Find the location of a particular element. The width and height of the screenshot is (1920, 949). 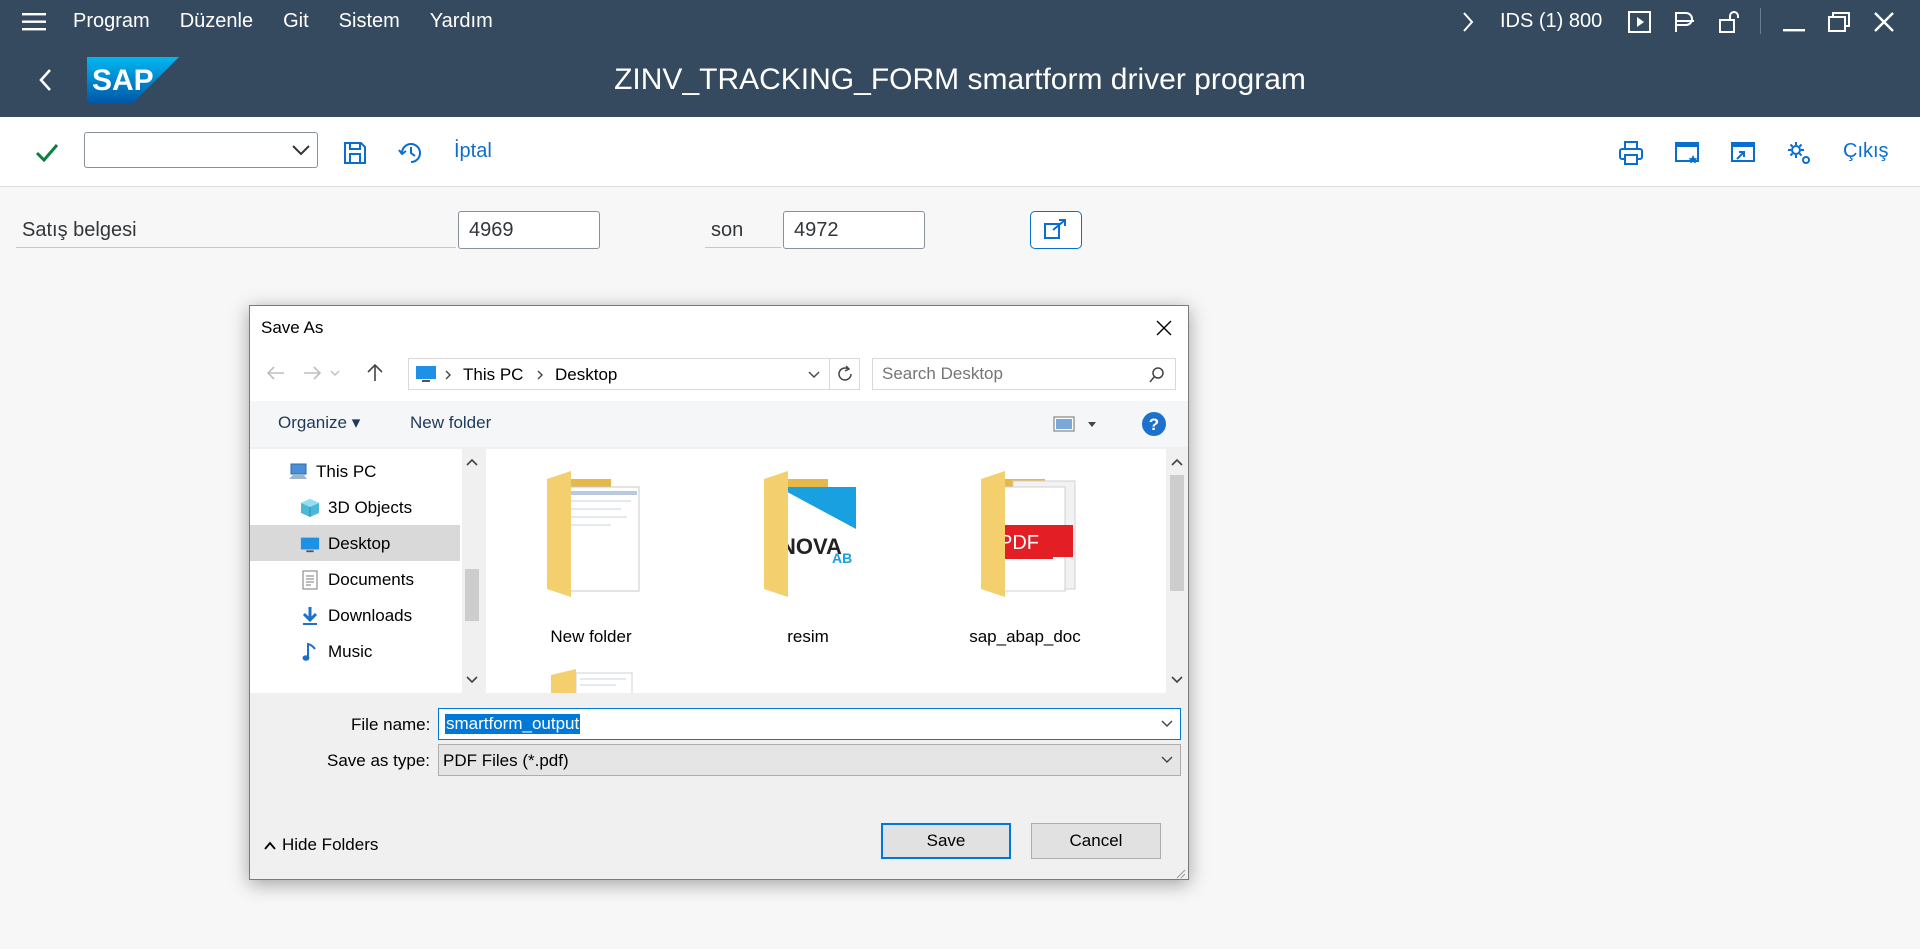

dialog-title: Save As is located at coordinates (292, 327).